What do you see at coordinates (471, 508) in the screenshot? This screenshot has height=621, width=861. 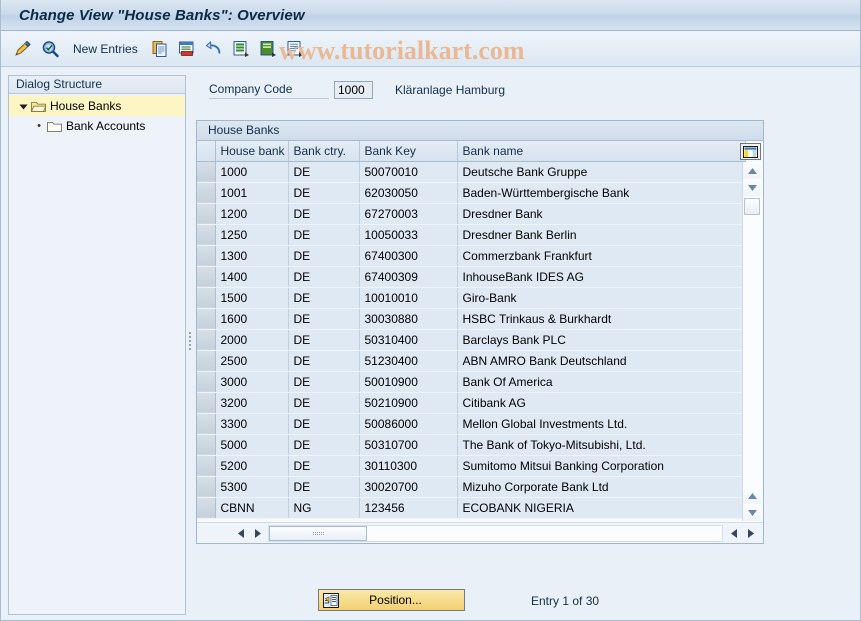 I see `table-row: CBNN NG 123456 ECOBANK NIGERIA` at bounding box center [471, 508].